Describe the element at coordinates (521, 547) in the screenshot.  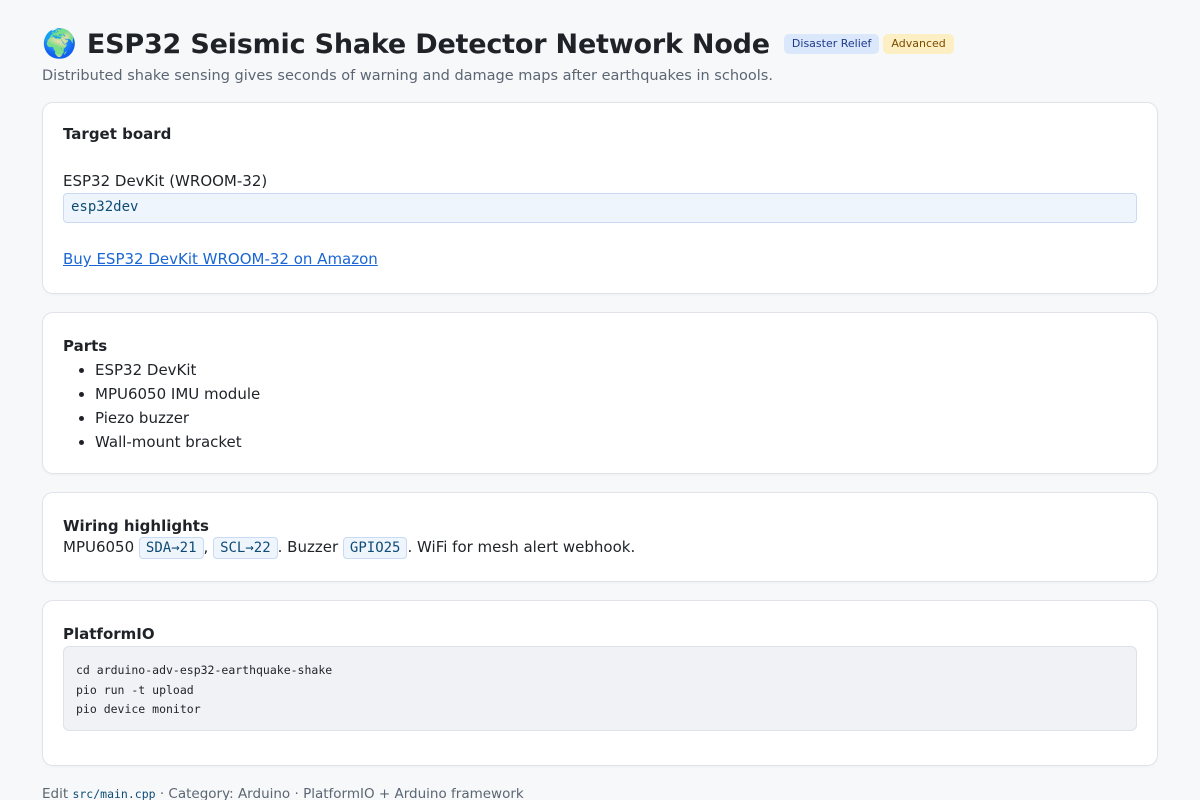
I see `wiring-suffix: . WiFi for mesh alert webhook.` at that location.